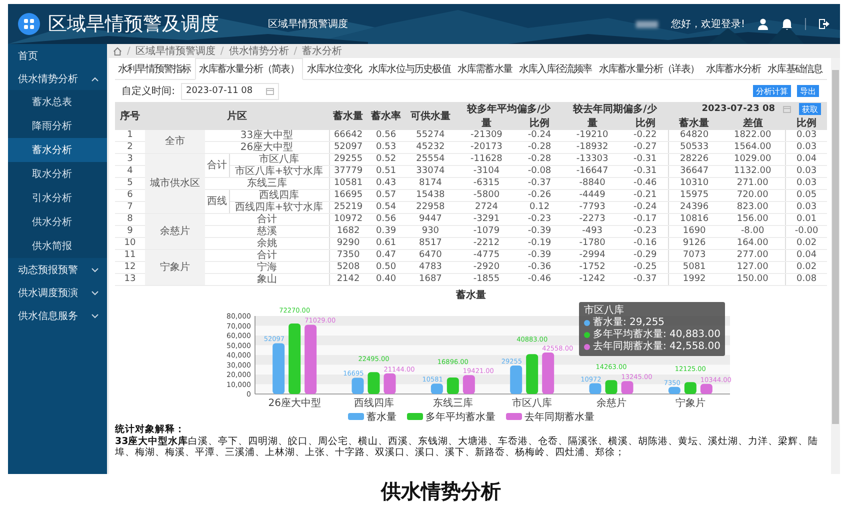 Image resolution: width=852 pixels, height=517 pixels. I want to click on table-cell: 55274, so click(430, 136).